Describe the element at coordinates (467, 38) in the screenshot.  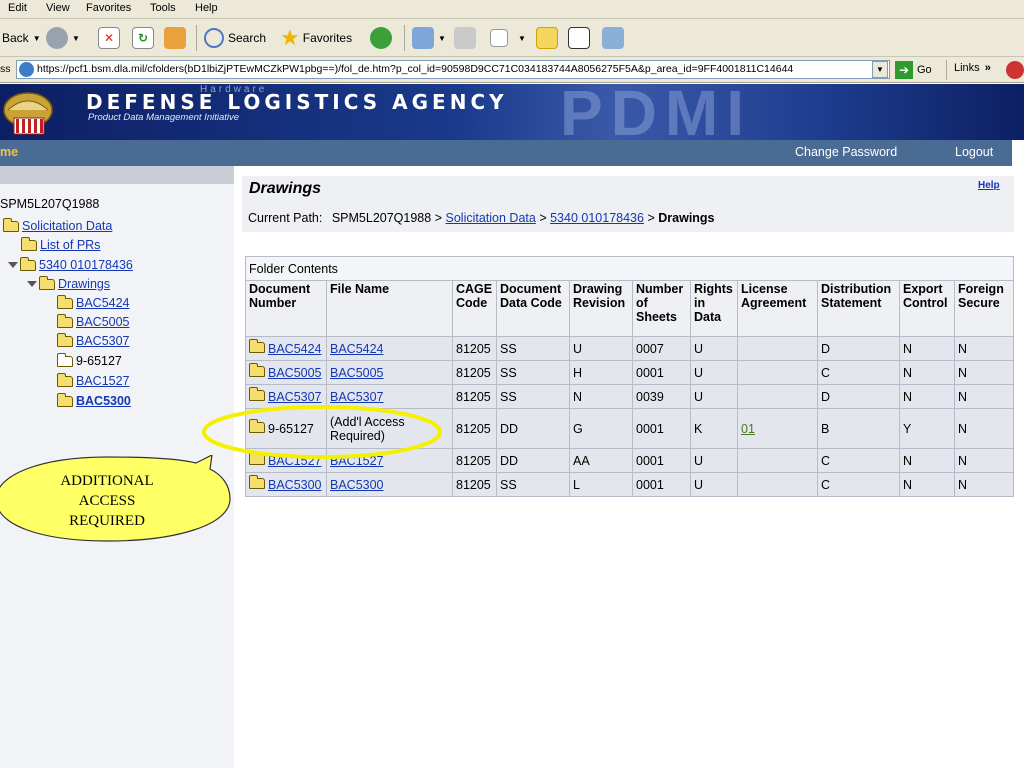
I see `print-button` at that location.